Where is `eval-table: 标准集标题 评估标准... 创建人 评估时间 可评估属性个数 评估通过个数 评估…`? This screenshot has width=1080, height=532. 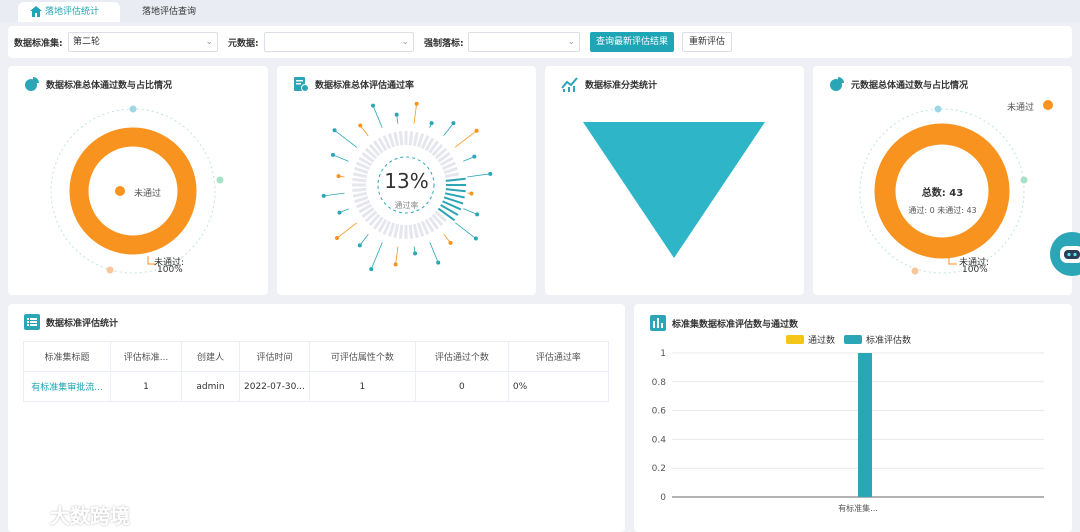 eval-table: 标准集标题 评估标准... 创建人 评估时间 可评估属性个数 评估通过个数 评估… is located at coordinates (316, 371).